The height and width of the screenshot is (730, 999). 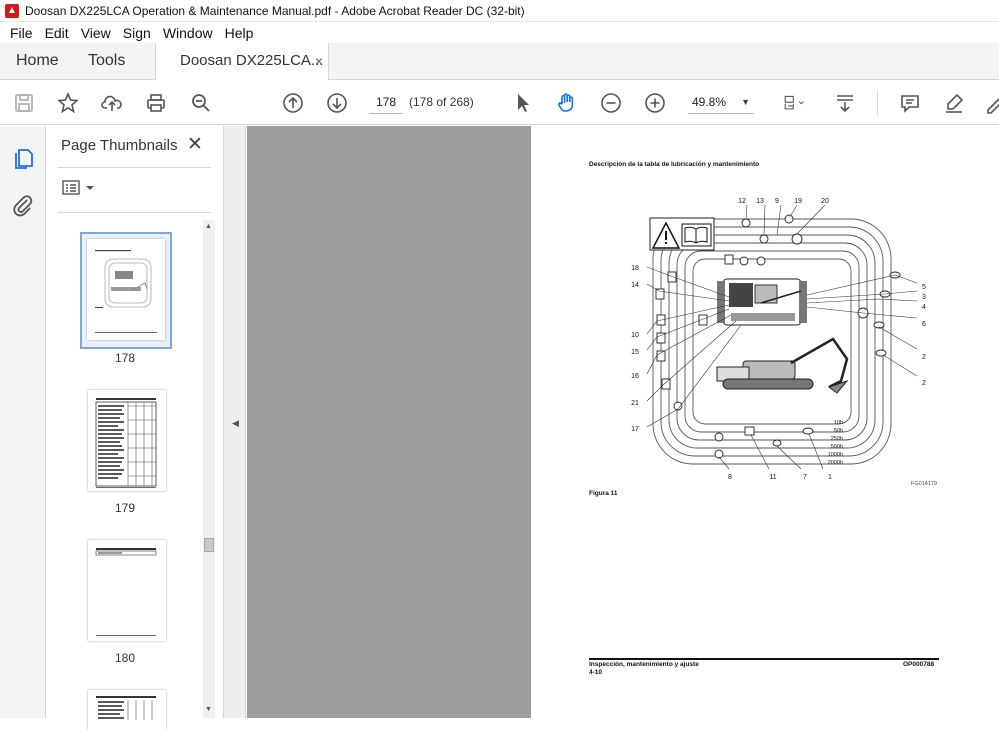 What do you see at coordinates (23, 422) in the screenshot?
I see `left-navigation-rail` at bounding box center [23, 422].